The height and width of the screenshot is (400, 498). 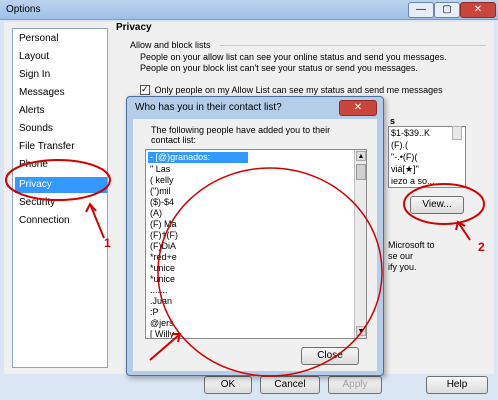 I want to click on annotation-label-1: 1, so click(x=107, y=243).